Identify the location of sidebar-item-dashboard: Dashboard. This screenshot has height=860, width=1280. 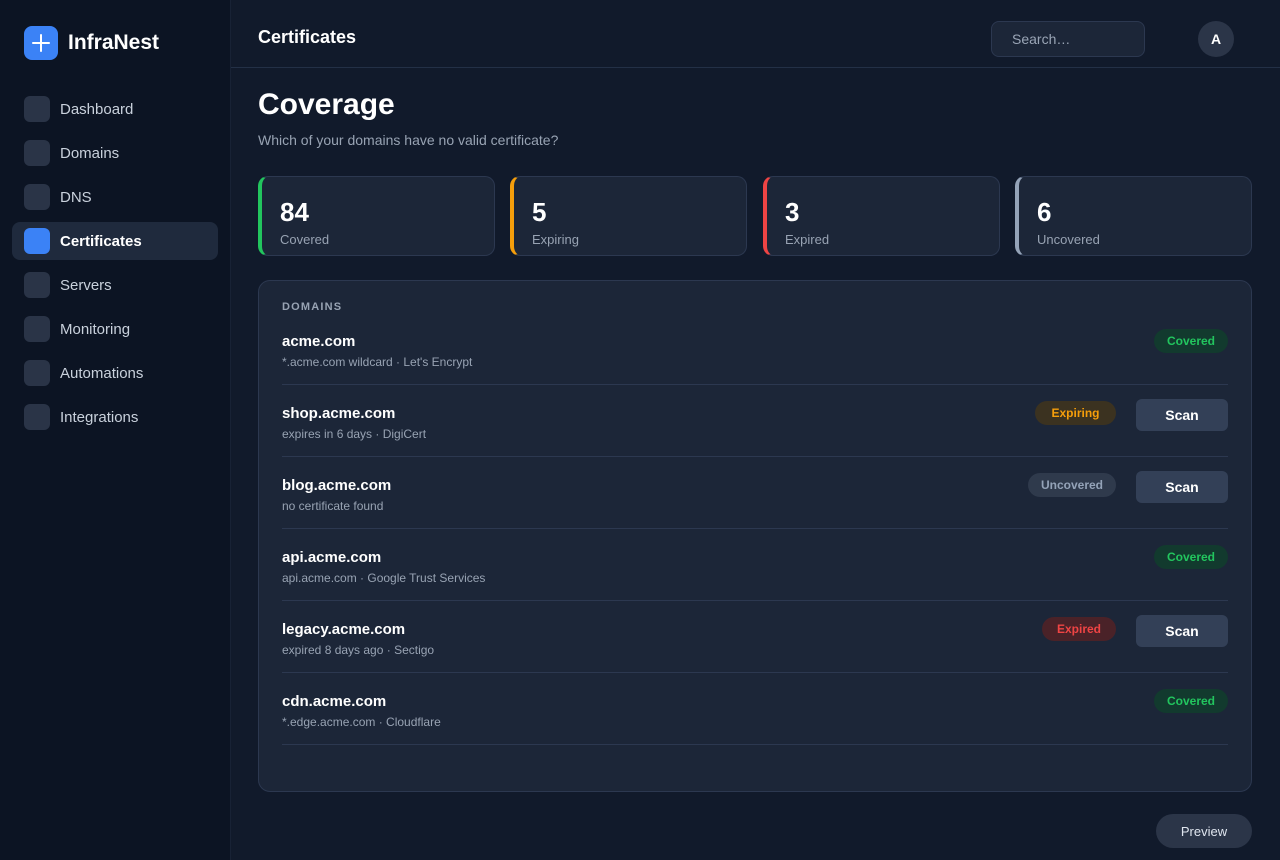
(115, 109).